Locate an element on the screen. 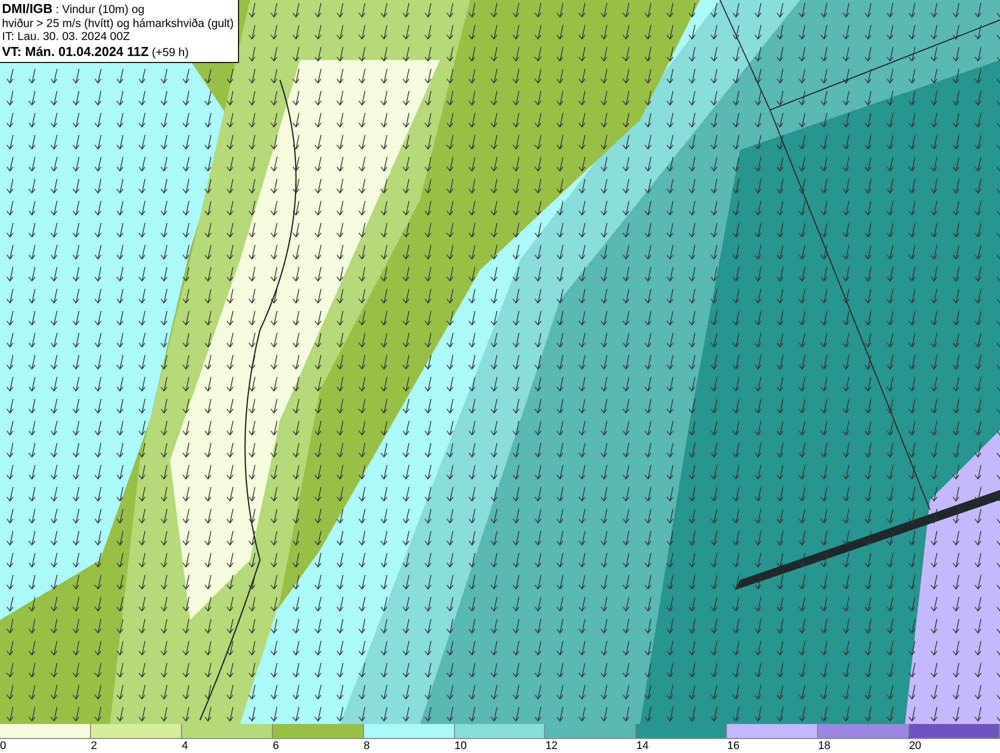 The width and height of the screenshot is (1000, 753). legend-tick-label: 14 is located at coordinates (642, 746).